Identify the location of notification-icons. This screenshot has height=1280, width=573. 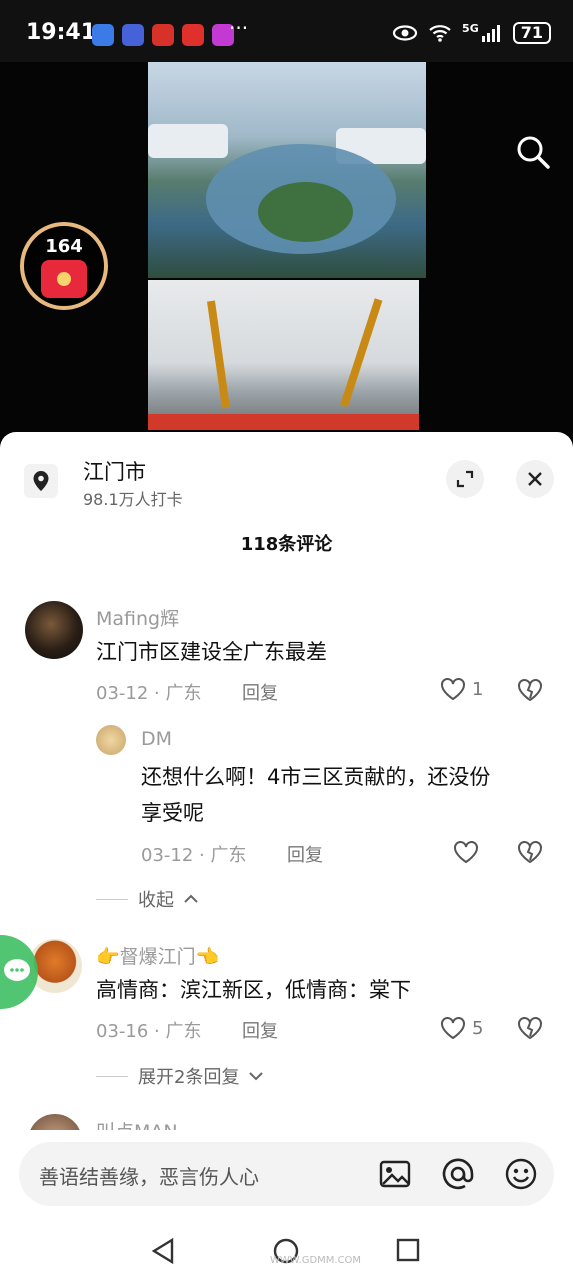
(163, 35).